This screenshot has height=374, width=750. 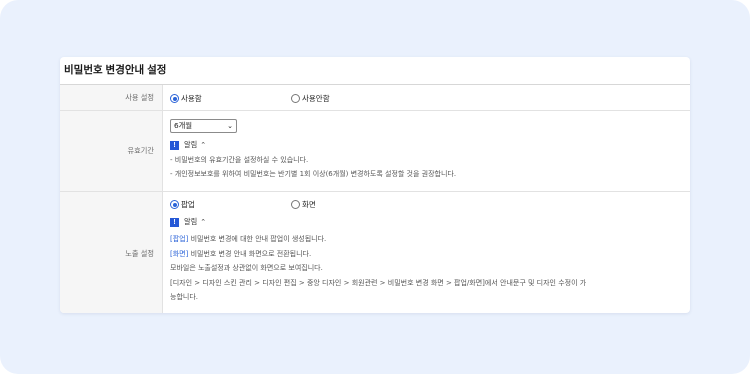 I want to click on row-usage: 사용 설정 사용함 사용안함, so click(x=375, y=98).